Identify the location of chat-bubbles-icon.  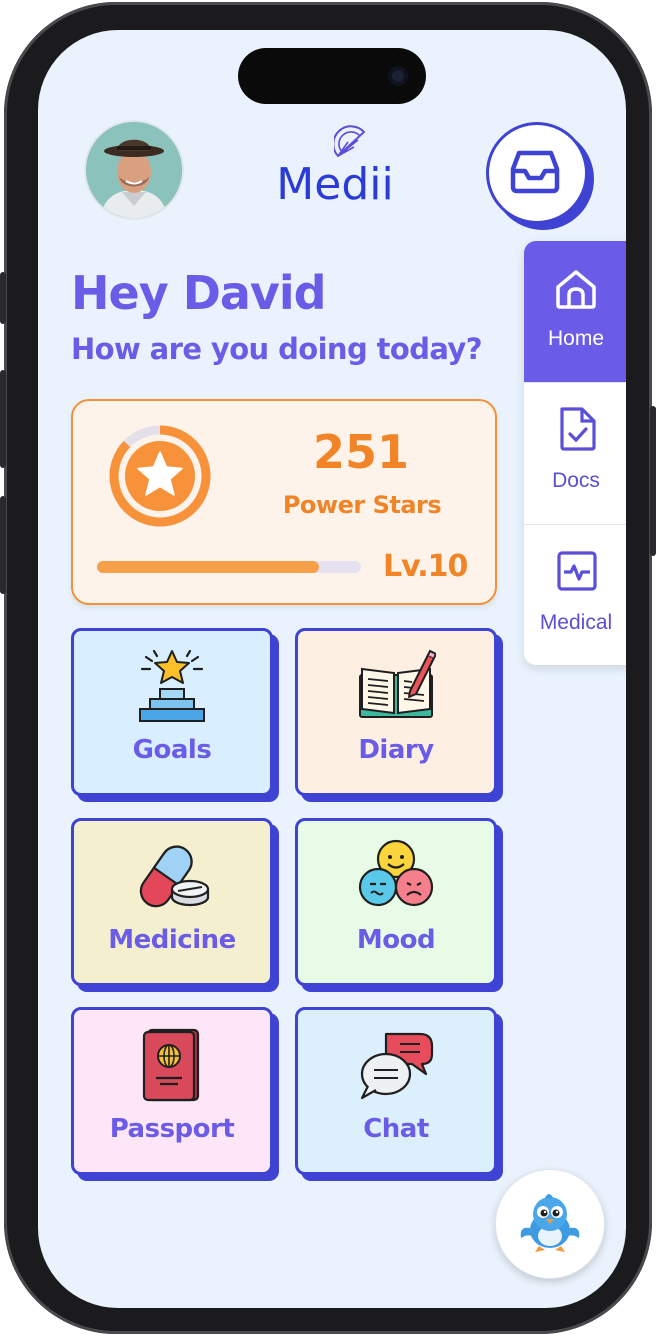
(397, 1066).